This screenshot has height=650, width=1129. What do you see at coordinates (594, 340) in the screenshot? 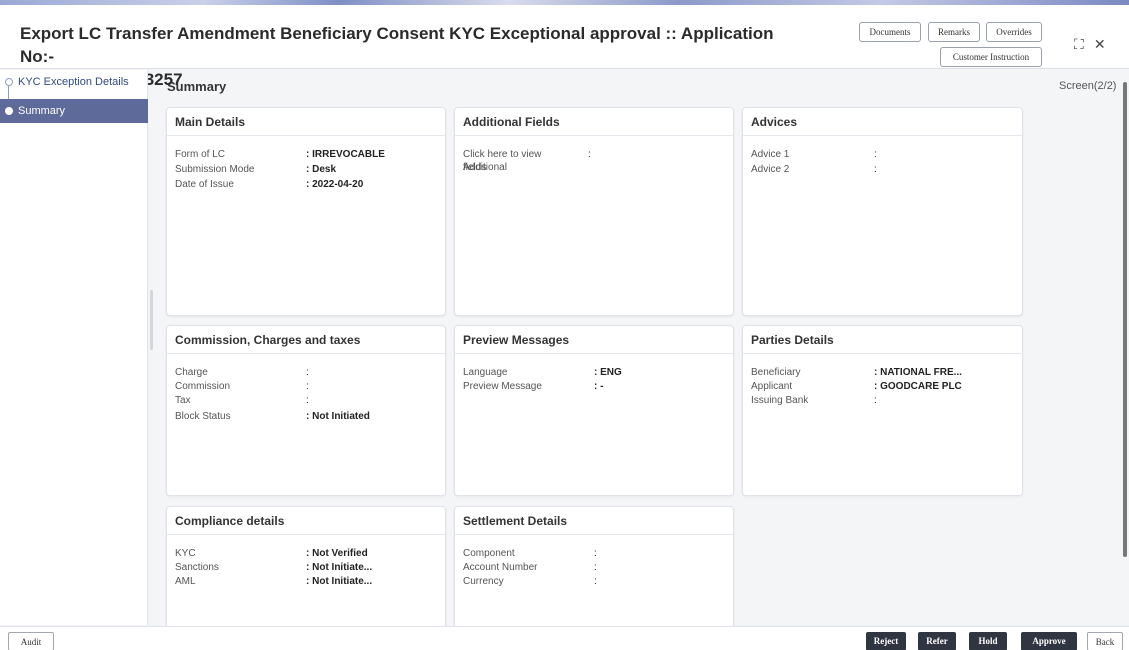
I see `card-title: Preview Messages` at bounding box center [594, 340].